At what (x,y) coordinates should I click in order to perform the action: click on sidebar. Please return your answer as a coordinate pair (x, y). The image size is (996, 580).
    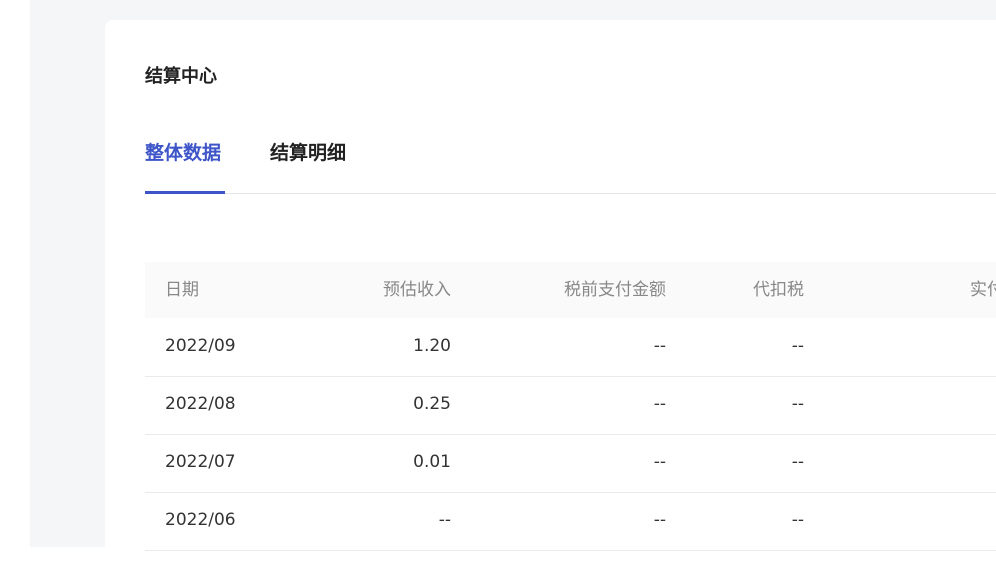
    Looking at the image, I should click on (15, 273).